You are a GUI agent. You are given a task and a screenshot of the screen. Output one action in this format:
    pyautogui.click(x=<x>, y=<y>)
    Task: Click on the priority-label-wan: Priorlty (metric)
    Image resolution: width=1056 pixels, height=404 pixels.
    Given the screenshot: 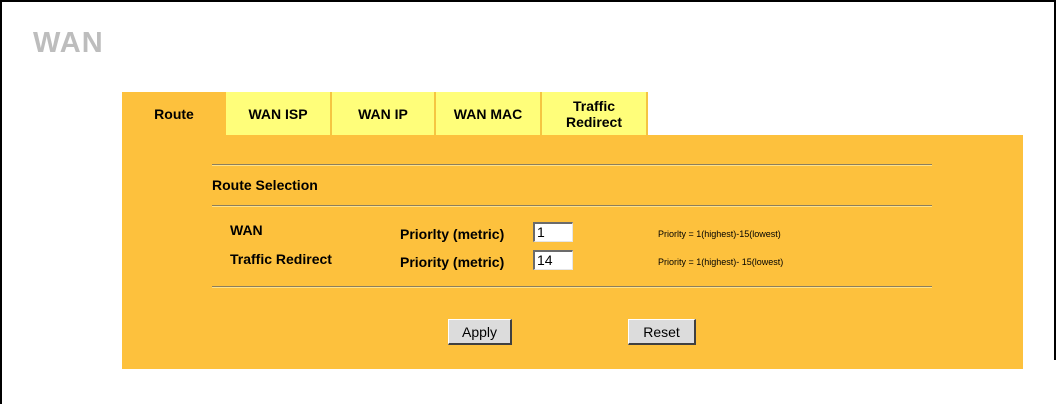 What is the action you would take?
    pyautogui.click(x=452, y=234)
    